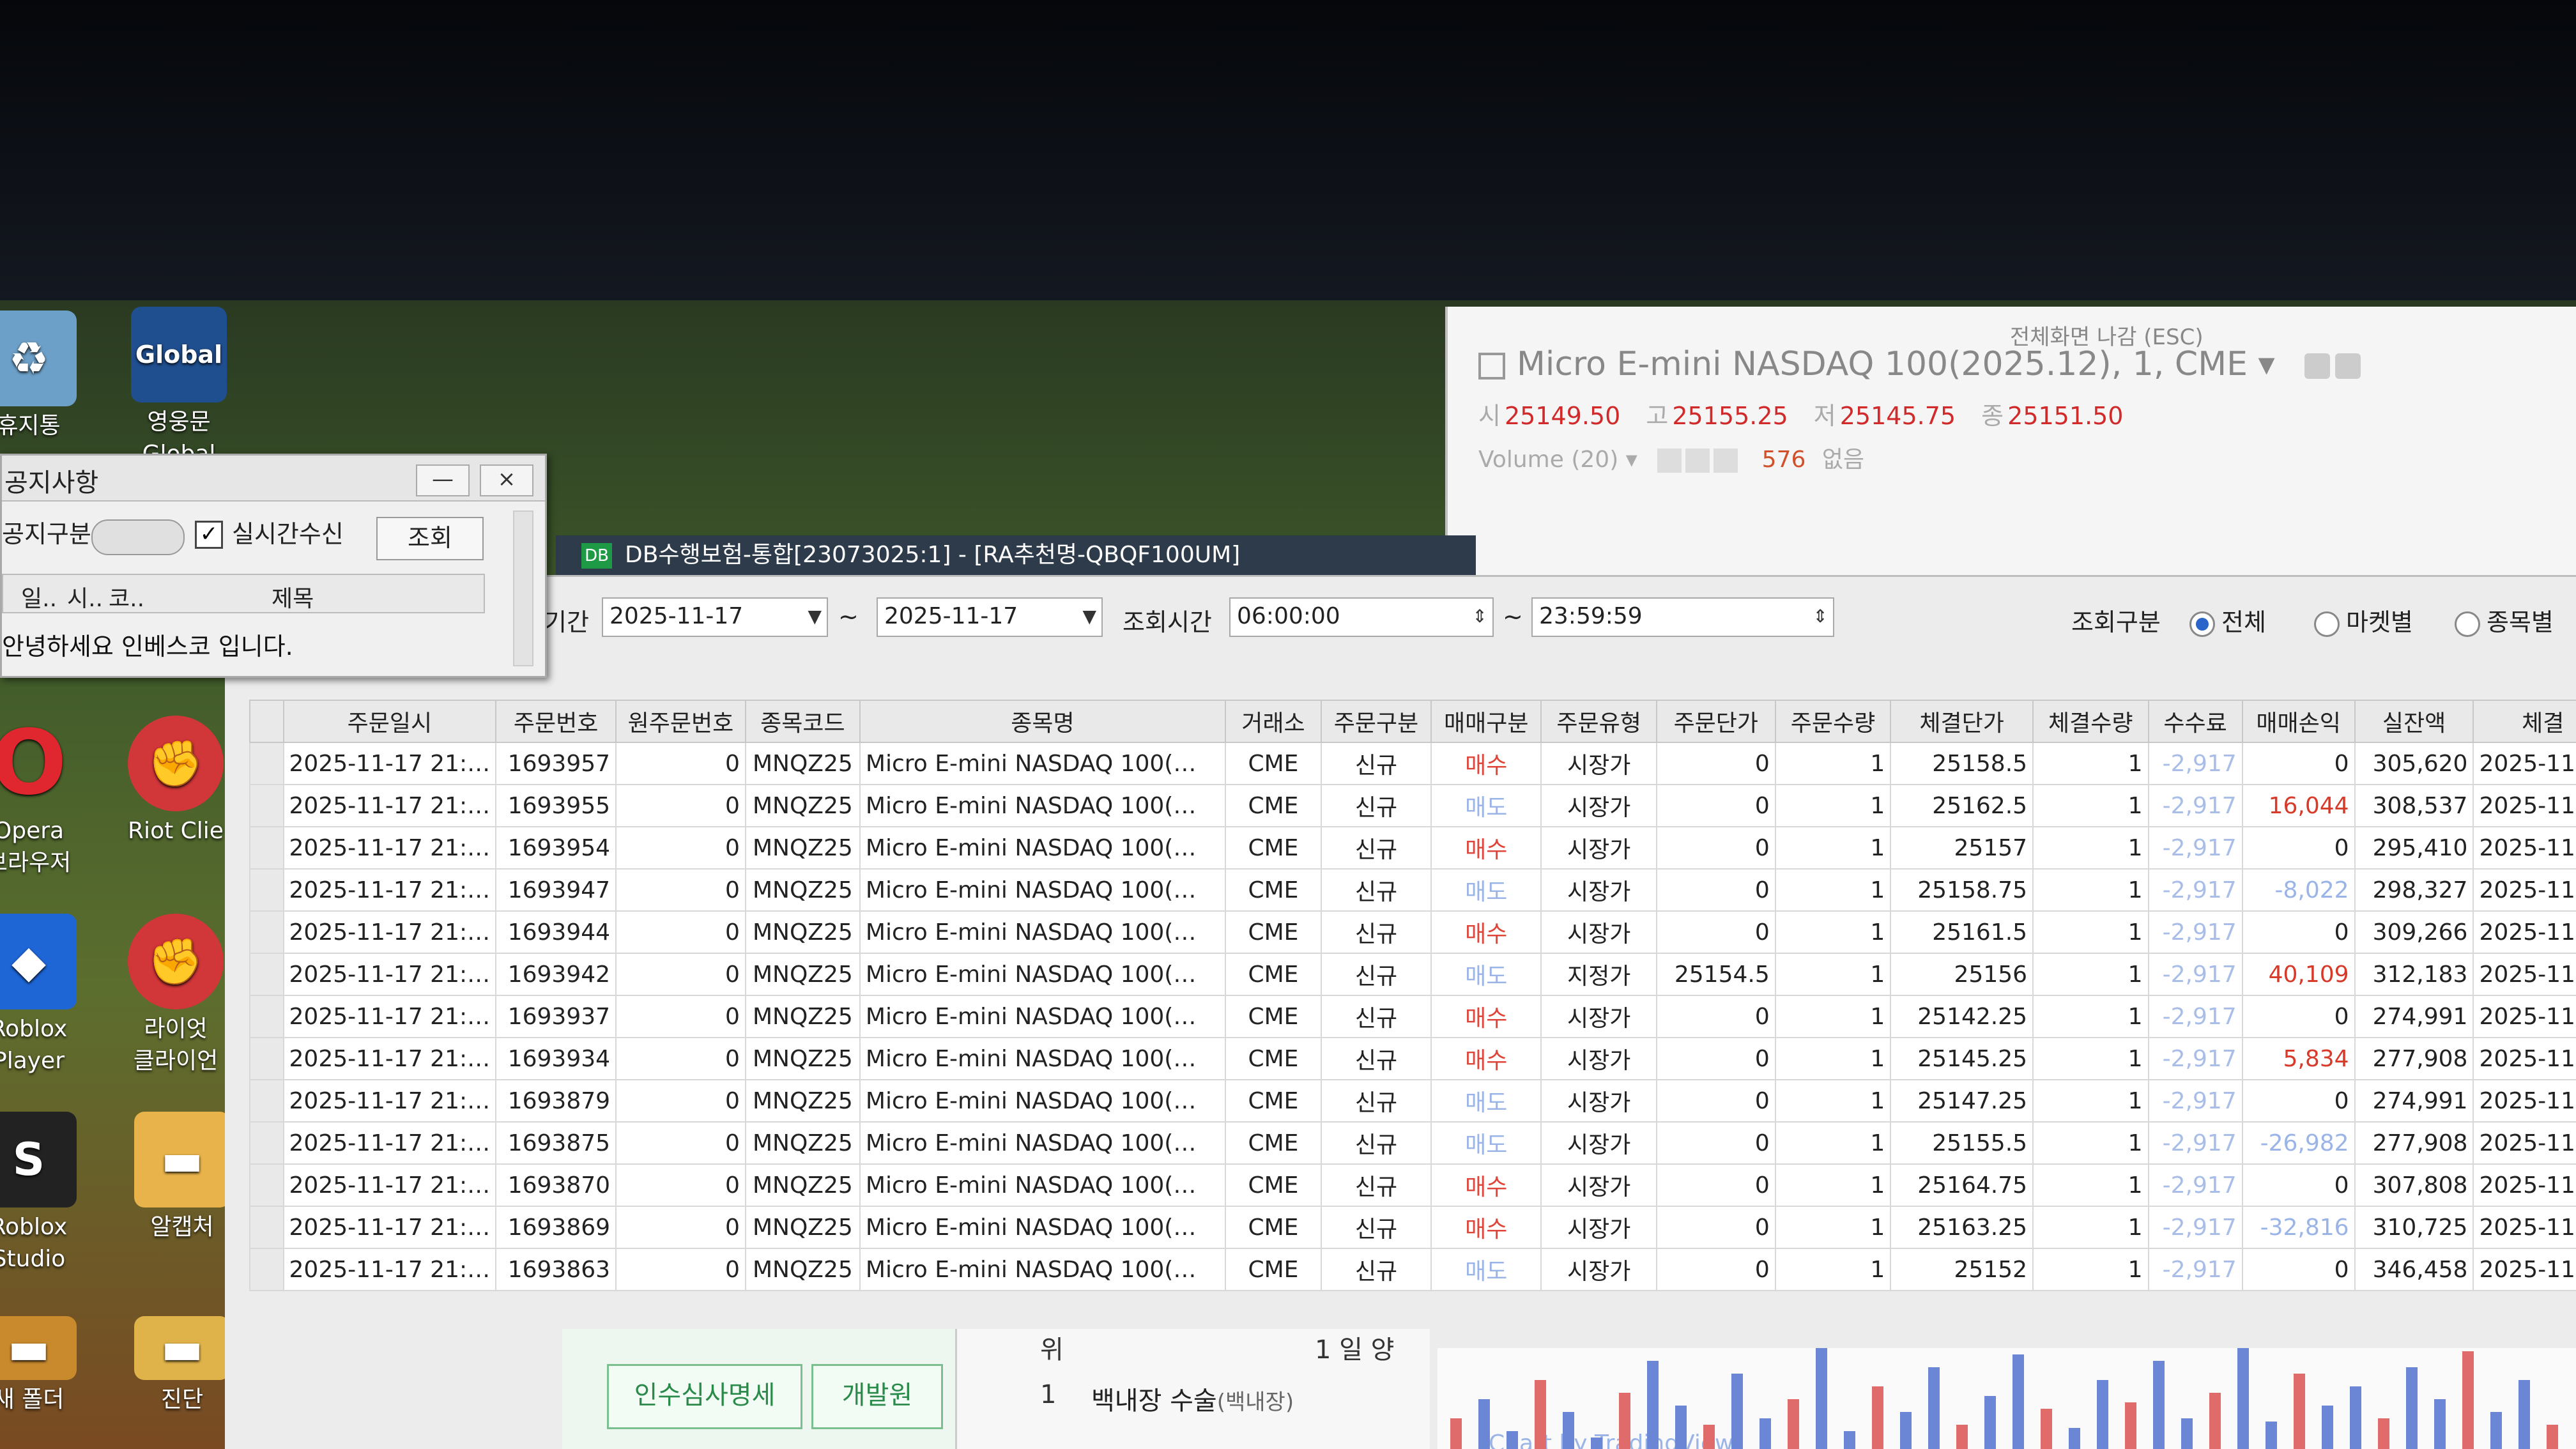 The height and width of the screenshot is (1449, 2576). I want to click on col-time: 시.., so click(85, 596).